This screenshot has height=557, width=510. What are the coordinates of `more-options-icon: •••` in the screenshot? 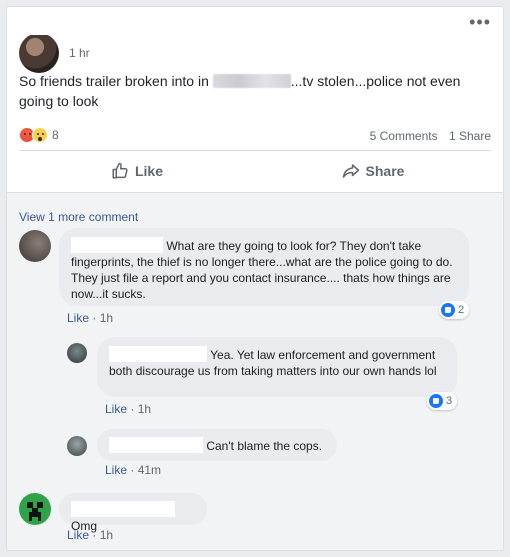 It's located at (480, 22).